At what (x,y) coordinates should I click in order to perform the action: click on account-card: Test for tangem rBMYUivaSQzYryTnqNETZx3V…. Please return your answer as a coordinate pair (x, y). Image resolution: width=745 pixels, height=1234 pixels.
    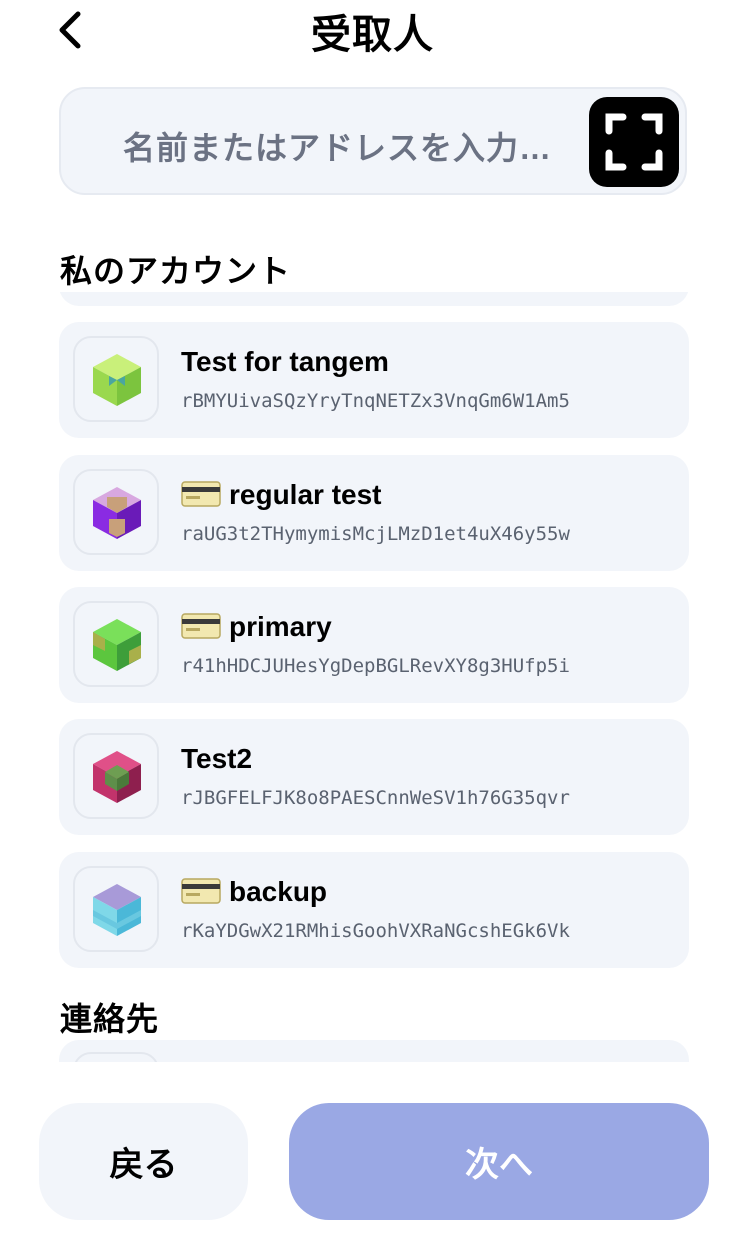
    Looking at the image, I should click on (374, 380).